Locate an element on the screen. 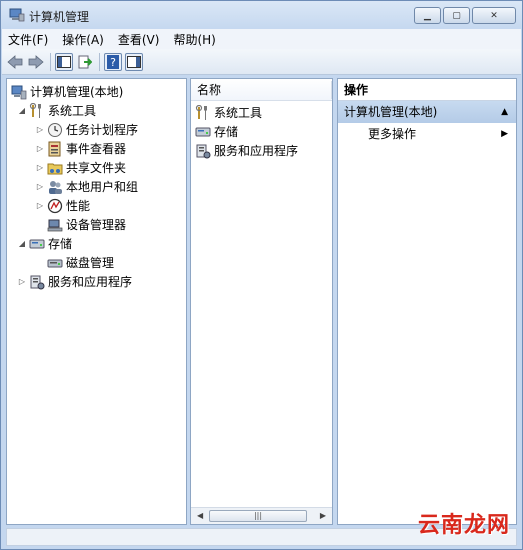 Image resolution: width=523 pixels, height=550 pixels. tree-item-root: 计算机管理(本地) is located at coordinates (67, 91).